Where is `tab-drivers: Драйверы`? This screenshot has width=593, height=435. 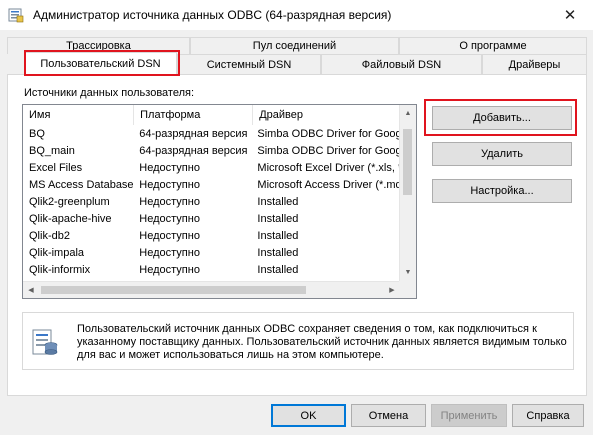 tab-drivers: Драйверы is located at coordinates (534, 64).